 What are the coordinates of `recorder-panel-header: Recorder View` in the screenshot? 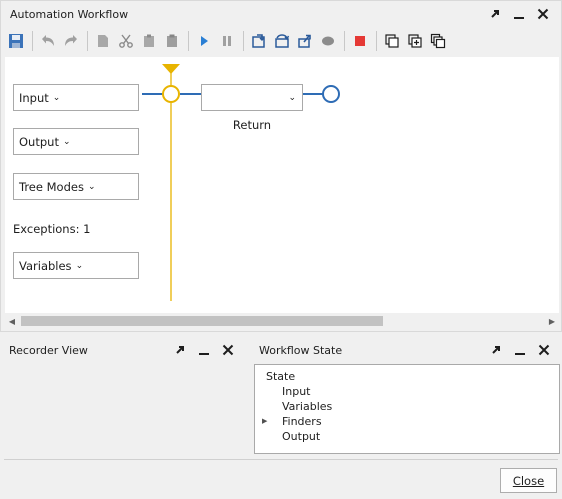 It's located at (122, 350).